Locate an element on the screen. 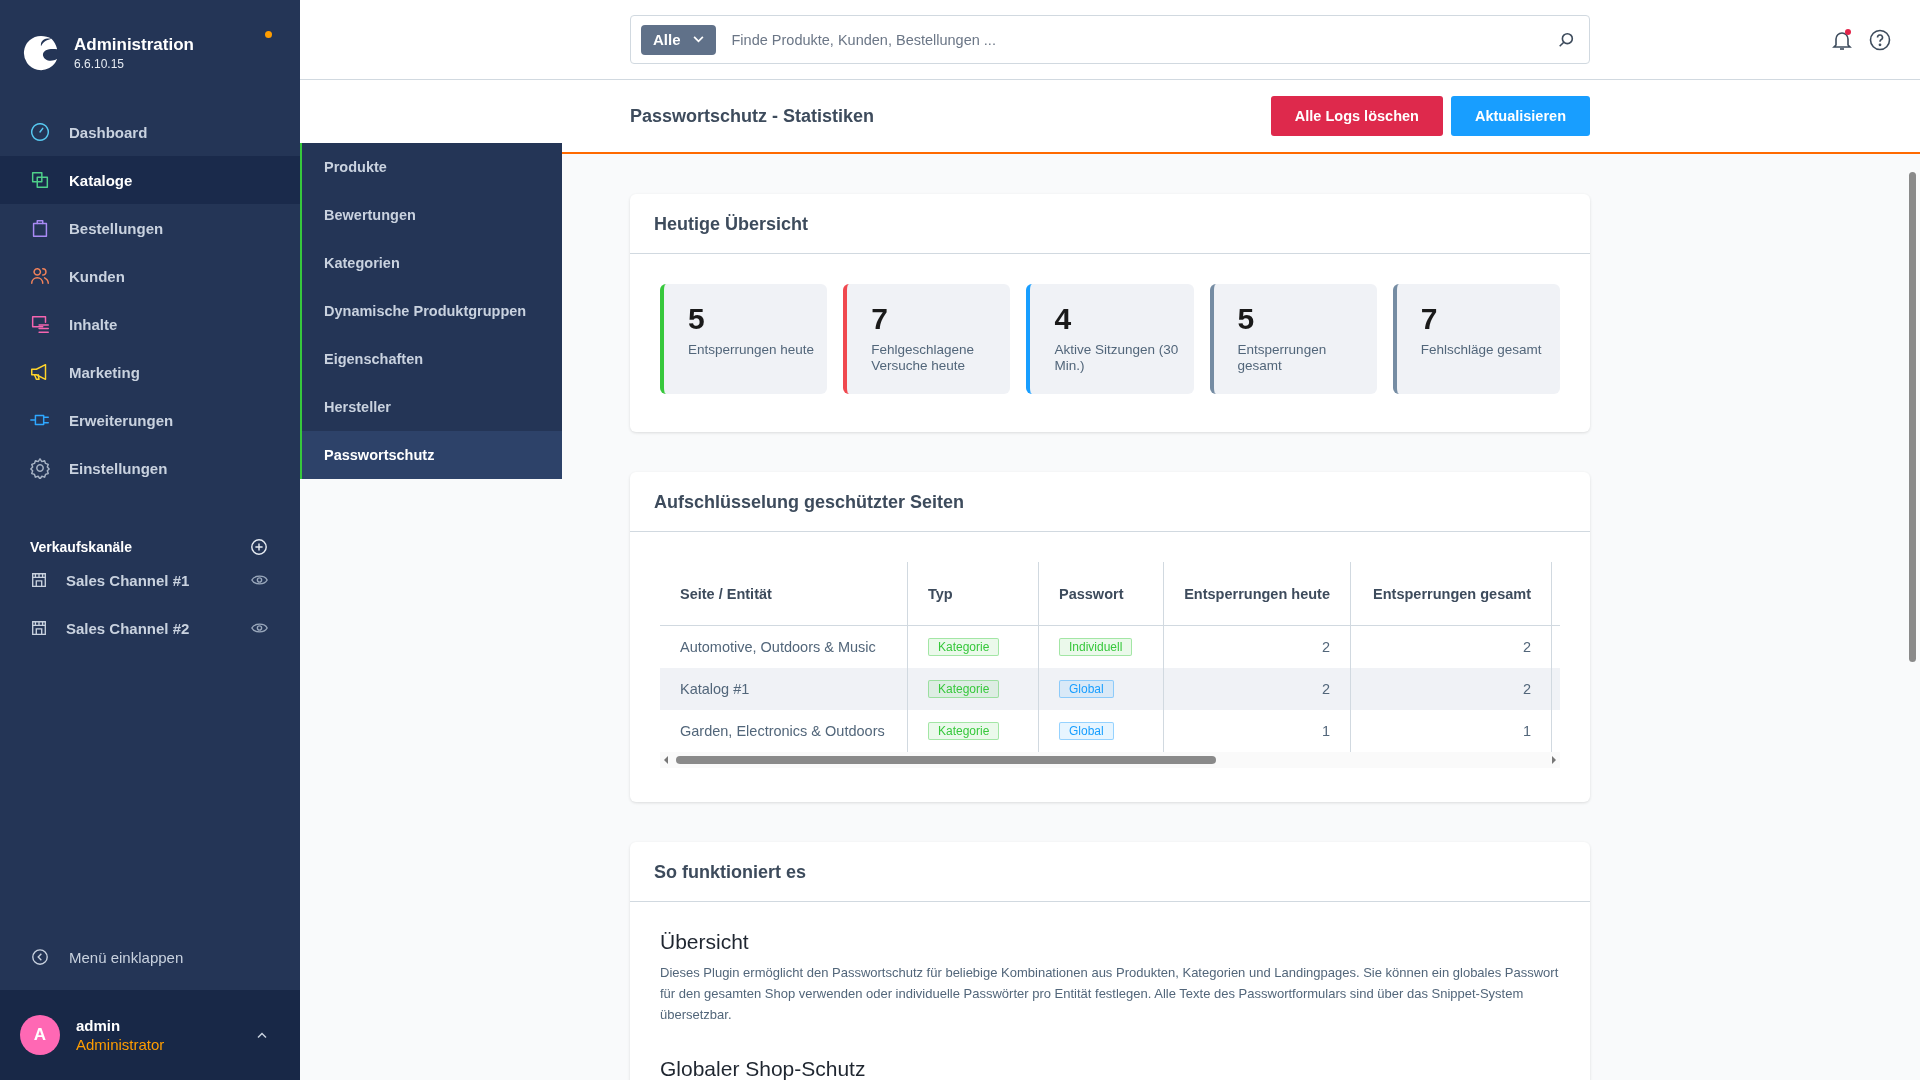 The width and height of the screenshot is (1920, 1080). scope-dropdown: Alle is located at coordinates (678, 39).